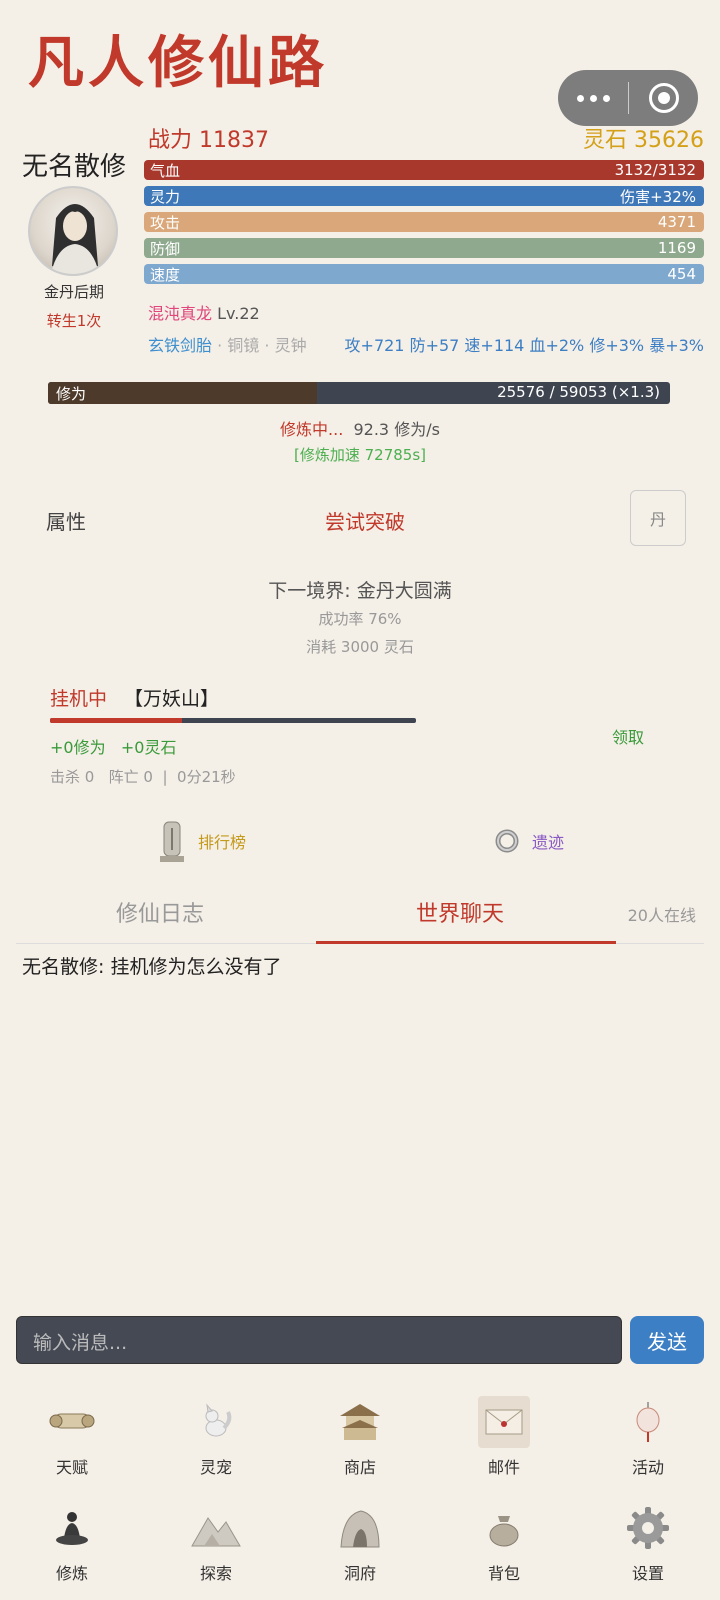 The height and width of the screenshot is (1600, 720). I want to click on active-tab-indicator, so click(466, 942).